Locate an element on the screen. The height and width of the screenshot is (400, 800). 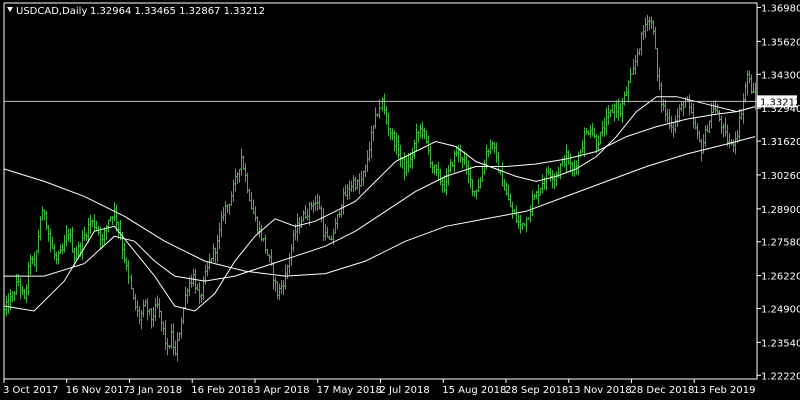
price-tick-label: 1.22220 is located at coordinates (780, 376).